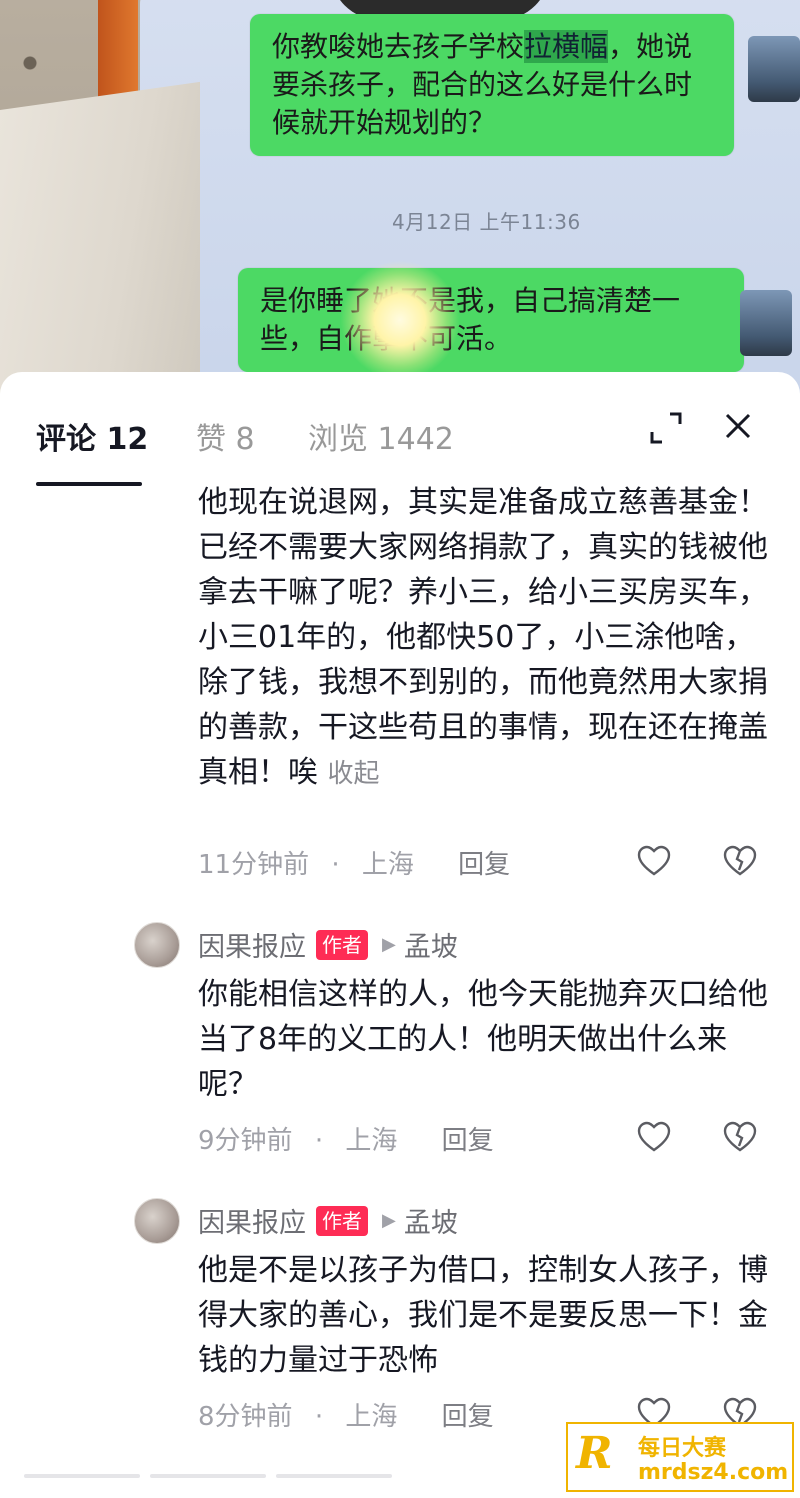 This screenshot has width=800, height=1498. I want to click on comment-meta: 9分钟前 · 上海 回复, so click(346, 1138).